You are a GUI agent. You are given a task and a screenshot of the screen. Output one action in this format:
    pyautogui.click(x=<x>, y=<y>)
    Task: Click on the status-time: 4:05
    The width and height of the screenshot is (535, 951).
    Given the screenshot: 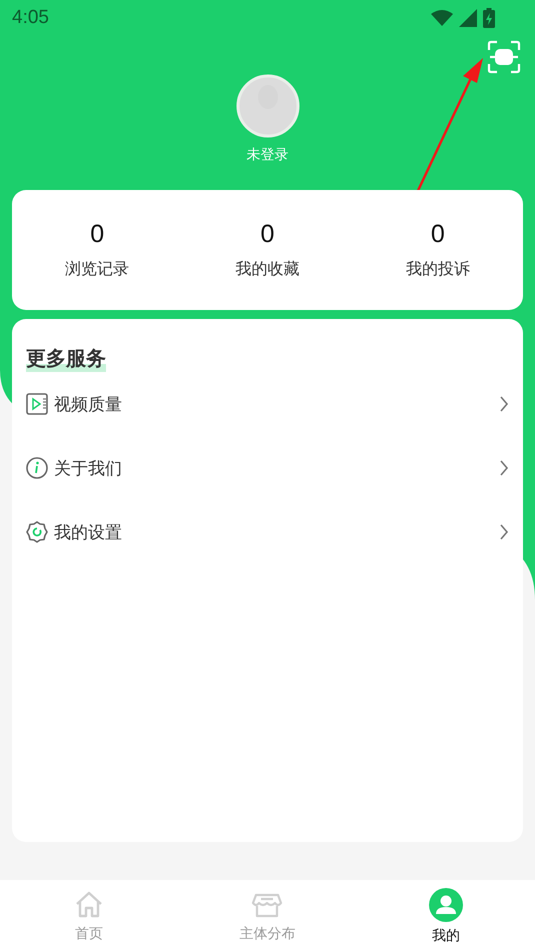 What is the action you would take?
    pyautogui.click(x=30, y=18)
    